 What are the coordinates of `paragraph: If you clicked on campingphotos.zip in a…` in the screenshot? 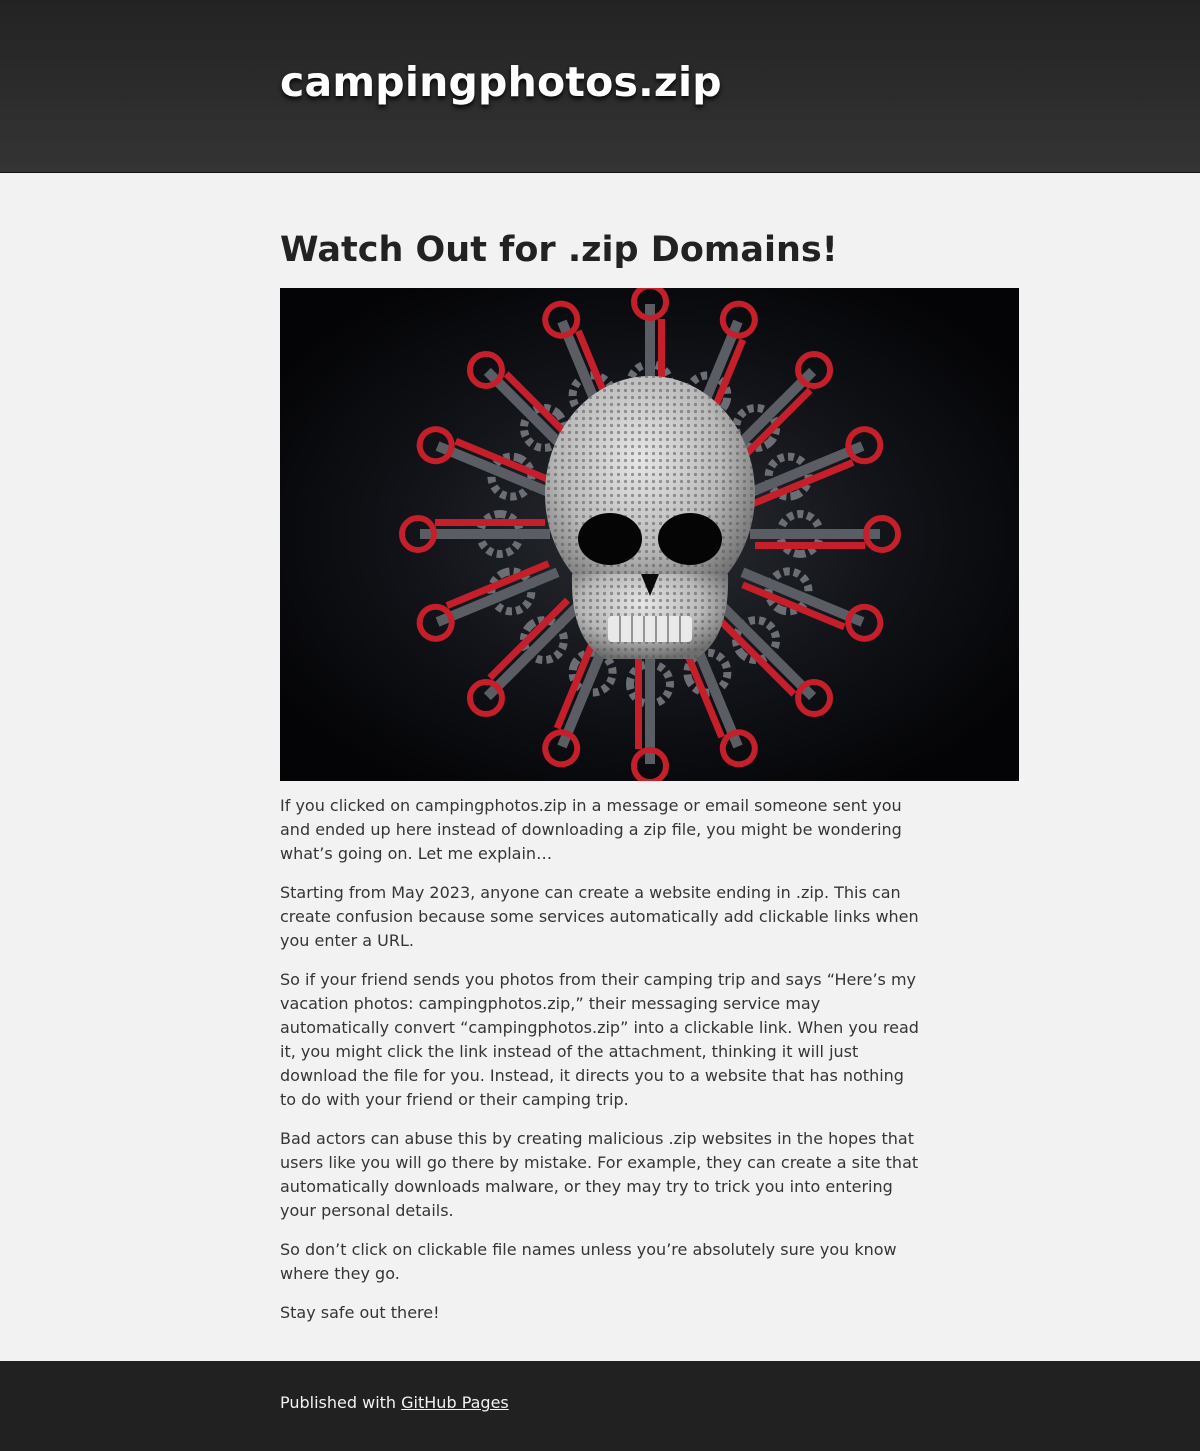 It's located at (591, 829).